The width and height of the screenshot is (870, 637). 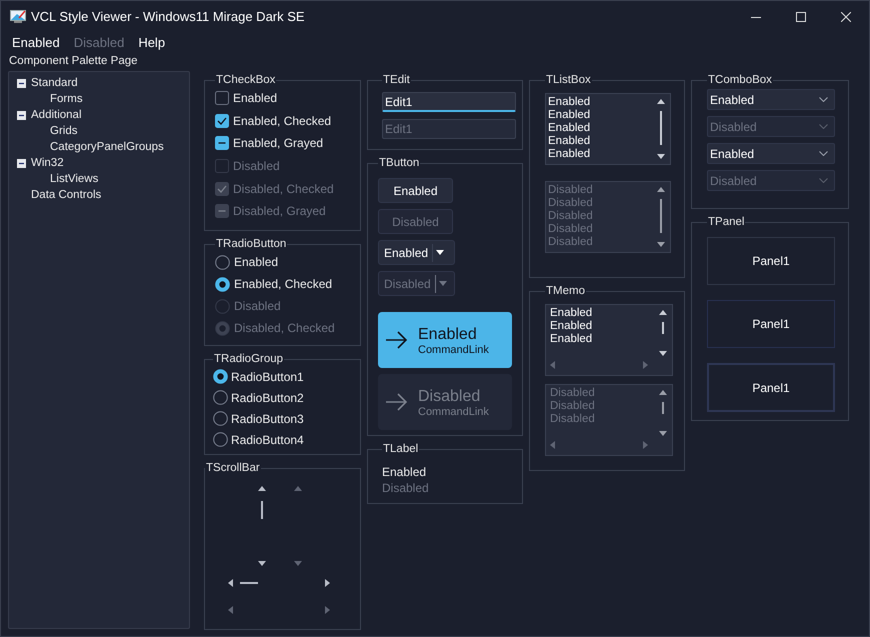 I want to click on checkbox-label: Enabled, Checked, so click(x=282, y=121).